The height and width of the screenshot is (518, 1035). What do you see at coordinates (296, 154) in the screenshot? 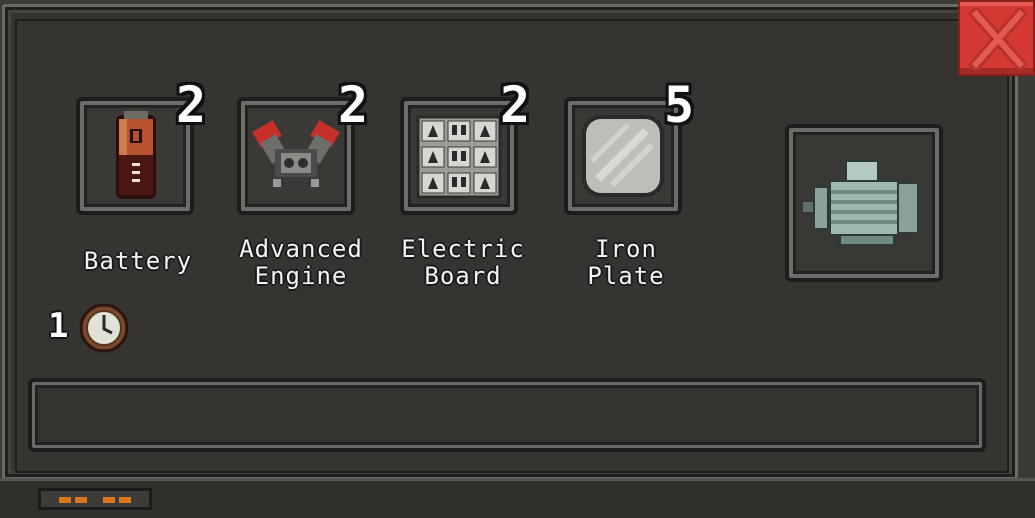
I see `engine-icon` at bounding box center [296, 154].